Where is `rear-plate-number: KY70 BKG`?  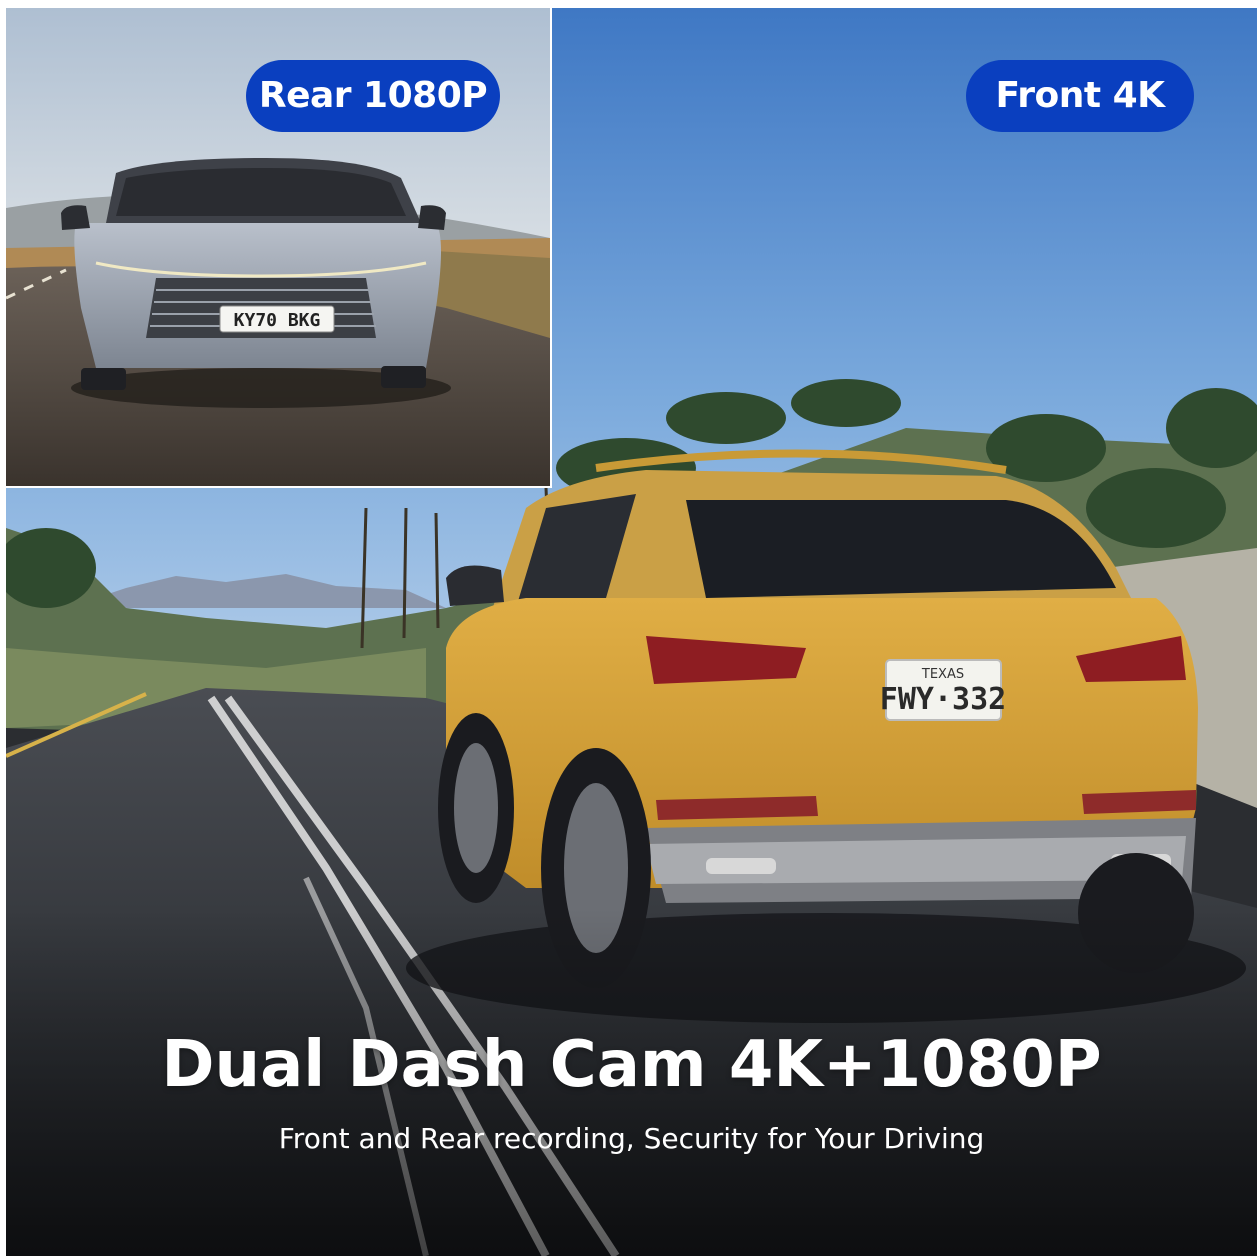 rear-plate-number: KY70 BKG is located at coordinates (277, 320).